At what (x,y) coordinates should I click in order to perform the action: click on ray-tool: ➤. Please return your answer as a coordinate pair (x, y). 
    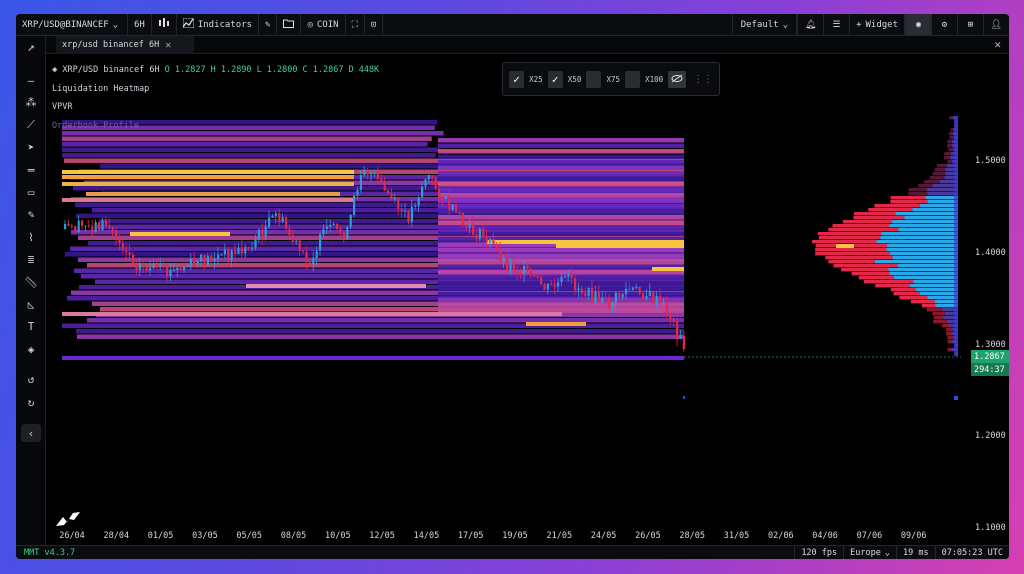
    Looking at the image, I should click on (31, 147).